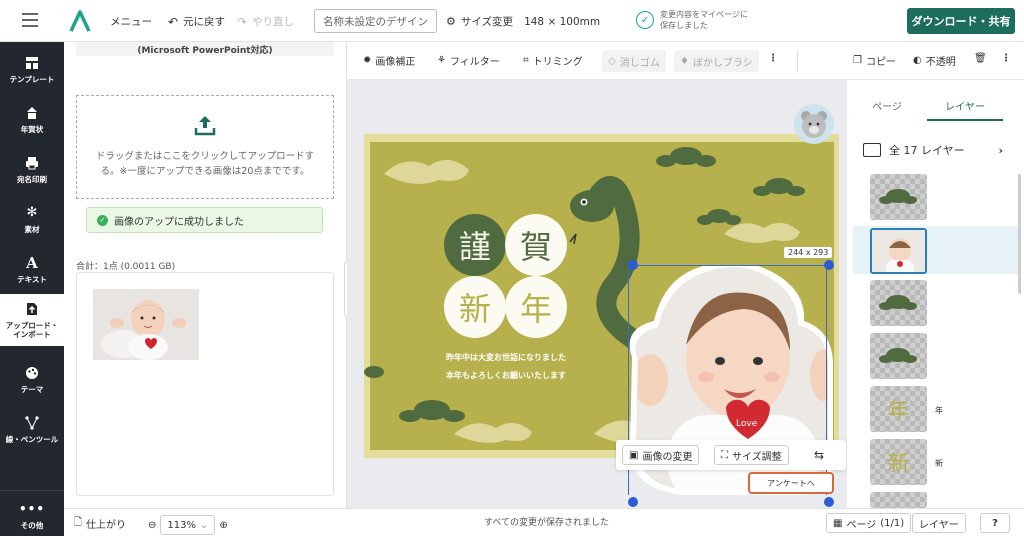 The width and height of the screenshot is (1024, 540). What do you see at coordinates (661, 455) in the screenshot?
I see `change-image-button: ▣ 画像の変更` at bounding box center [661, 455].